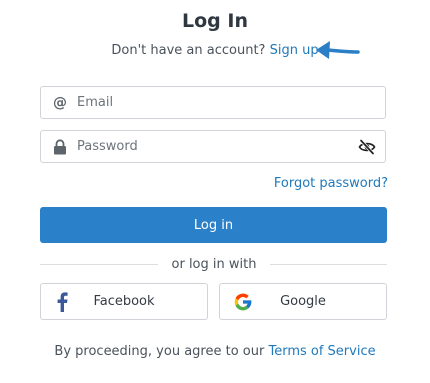  What do you see at coordinates (338, 50) in the screenshot?
I see `arrow-icon` at bounding box center [338, 50].